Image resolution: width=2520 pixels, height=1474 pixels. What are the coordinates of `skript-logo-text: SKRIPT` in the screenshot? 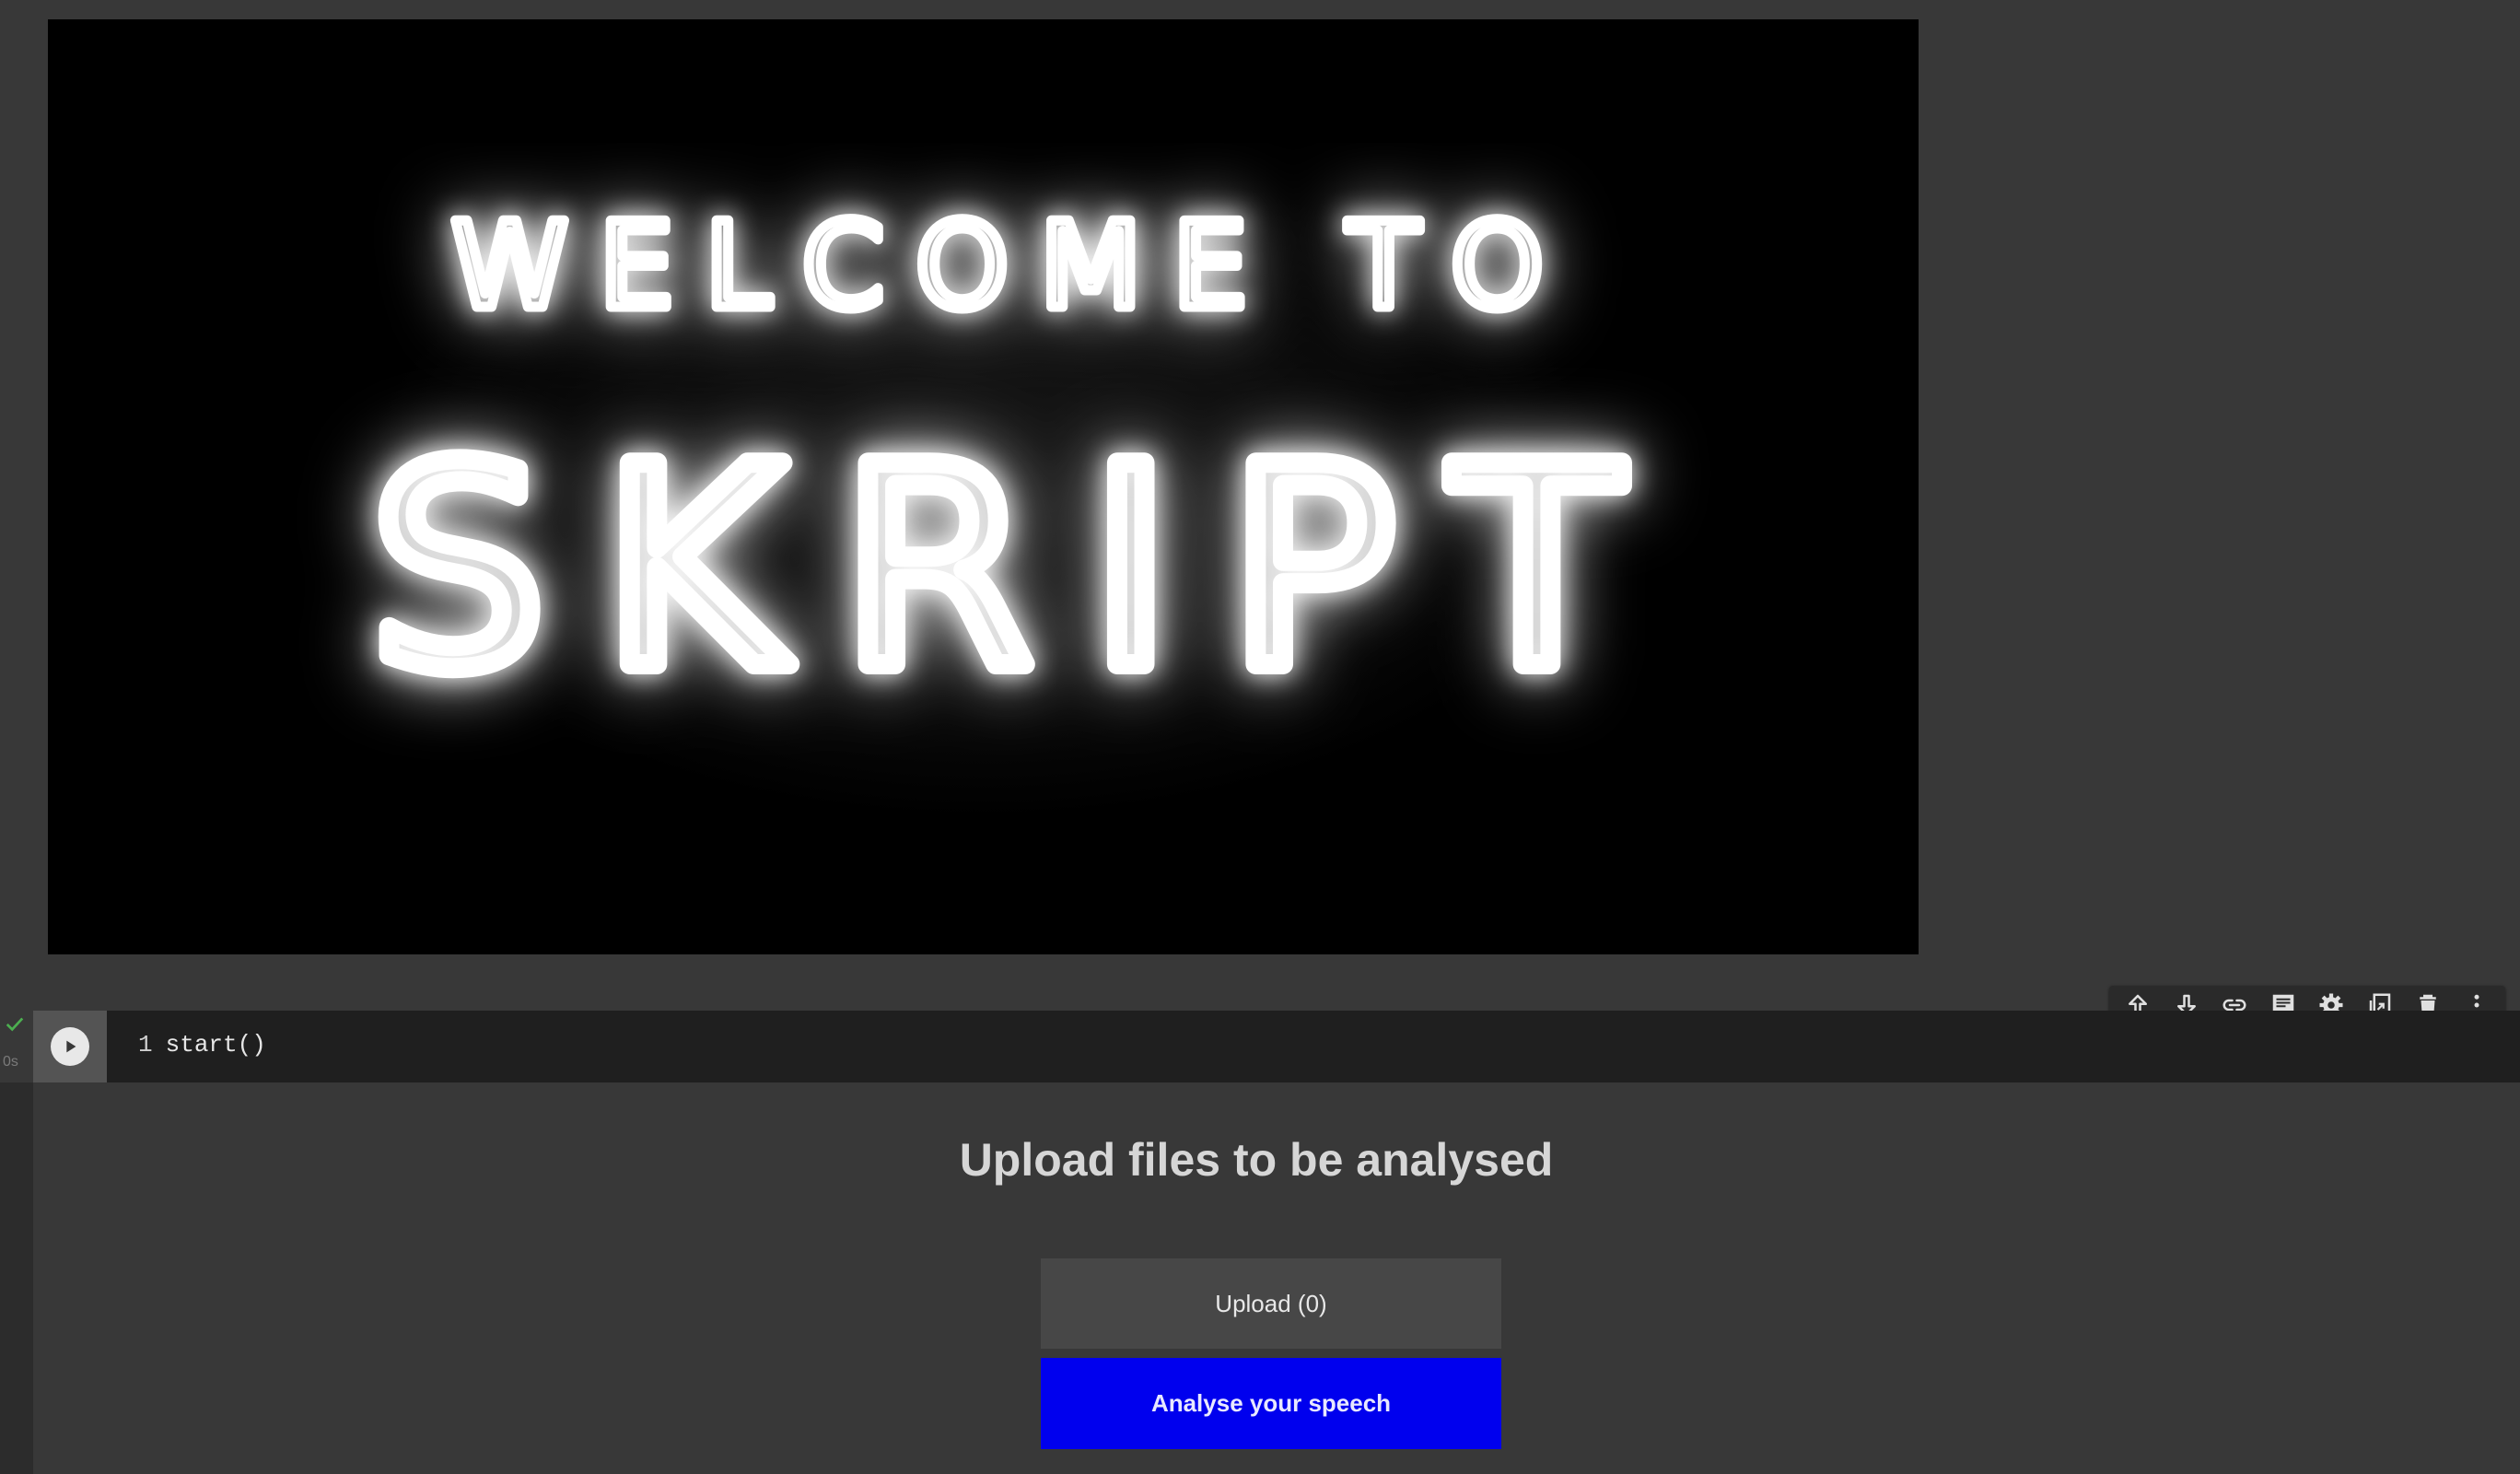 It's located at (1024, 569).